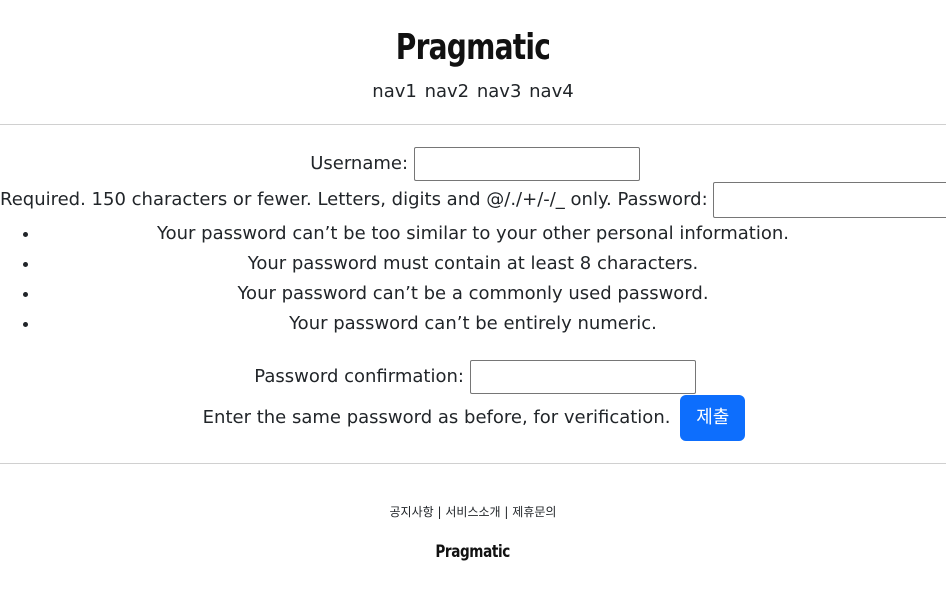  Describe the element at coordinates (359, 163) in the screenshot. I see `username-label: Username:` at that location.